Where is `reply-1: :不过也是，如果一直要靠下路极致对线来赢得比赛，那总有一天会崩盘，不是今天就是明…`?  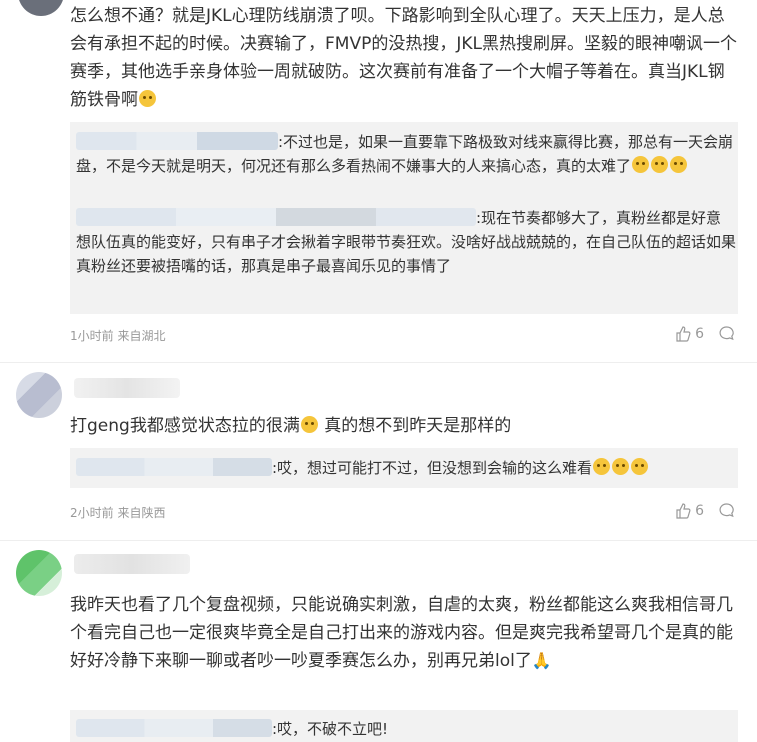
reply-1: :不过也是，如果一直要靠下路极致对线来赢得比赛，那总有一天会崩盘，不是今天就是明… is located at coordinates (405, 153).